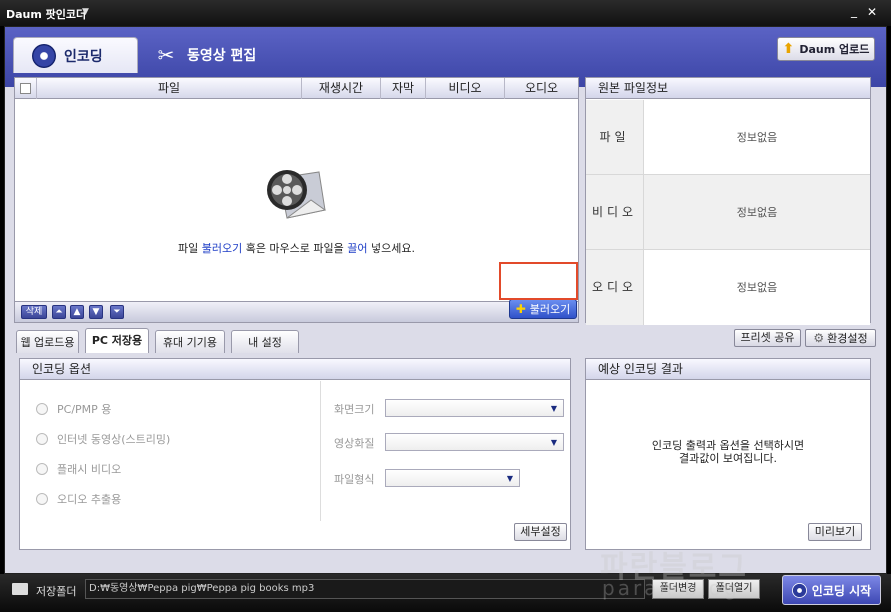 Image resolution: width=891 pixels, height=612 pixels. What do you see at coordinates (320, 451) in the screenshot?
I see `divider` at bounding box center [320, 451].